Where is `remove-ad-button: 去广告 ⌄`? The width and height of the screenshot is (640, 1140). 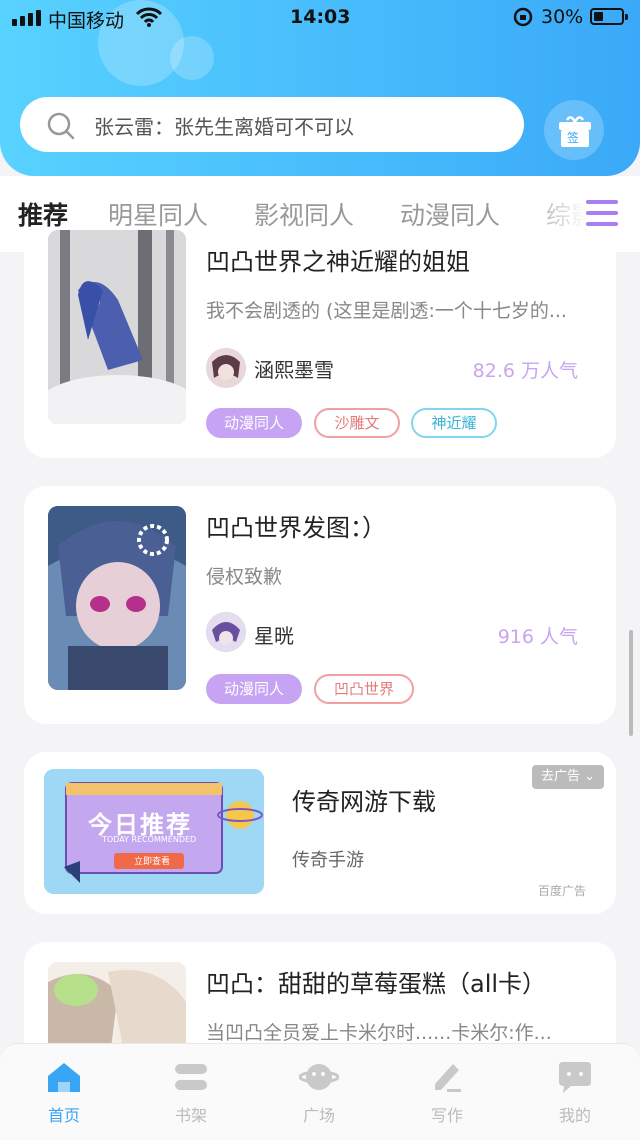
remove-ad-button: 去广告 ⌄ is located at coordinates (568, 777).